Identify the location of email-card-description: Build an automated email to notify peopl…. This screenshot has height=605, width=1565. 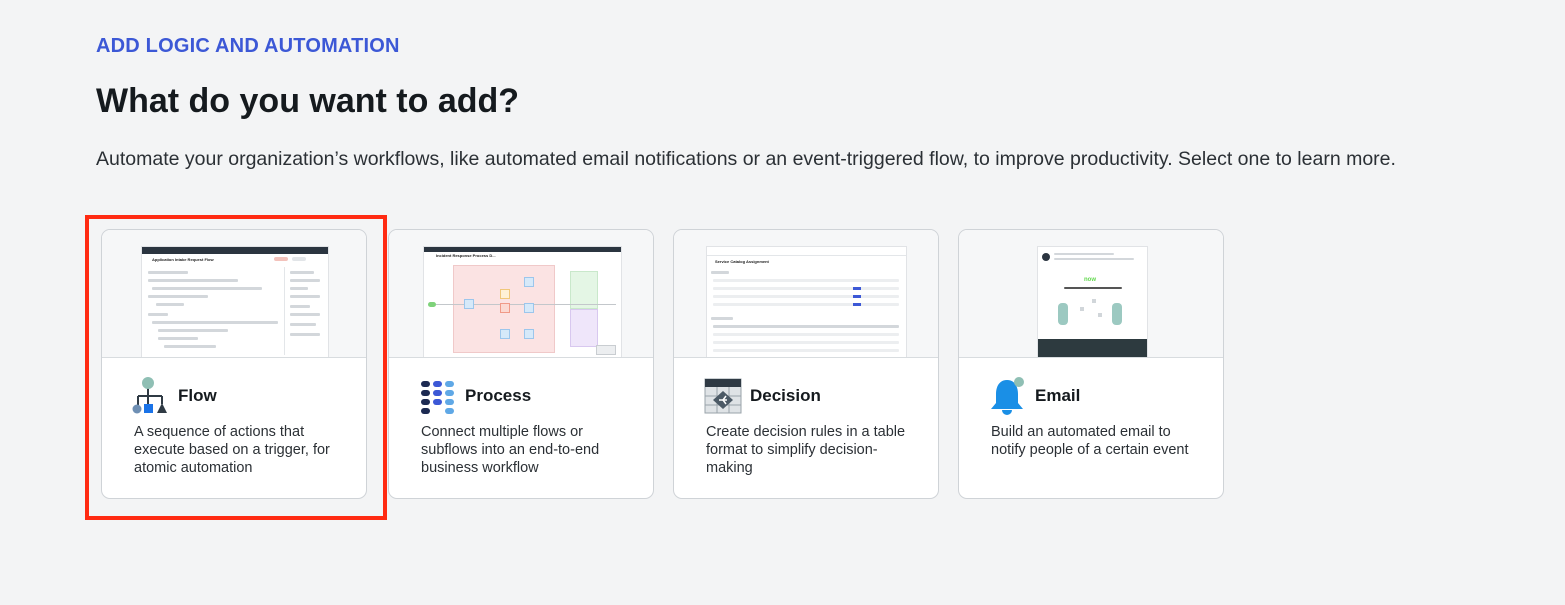
(1090, 441).